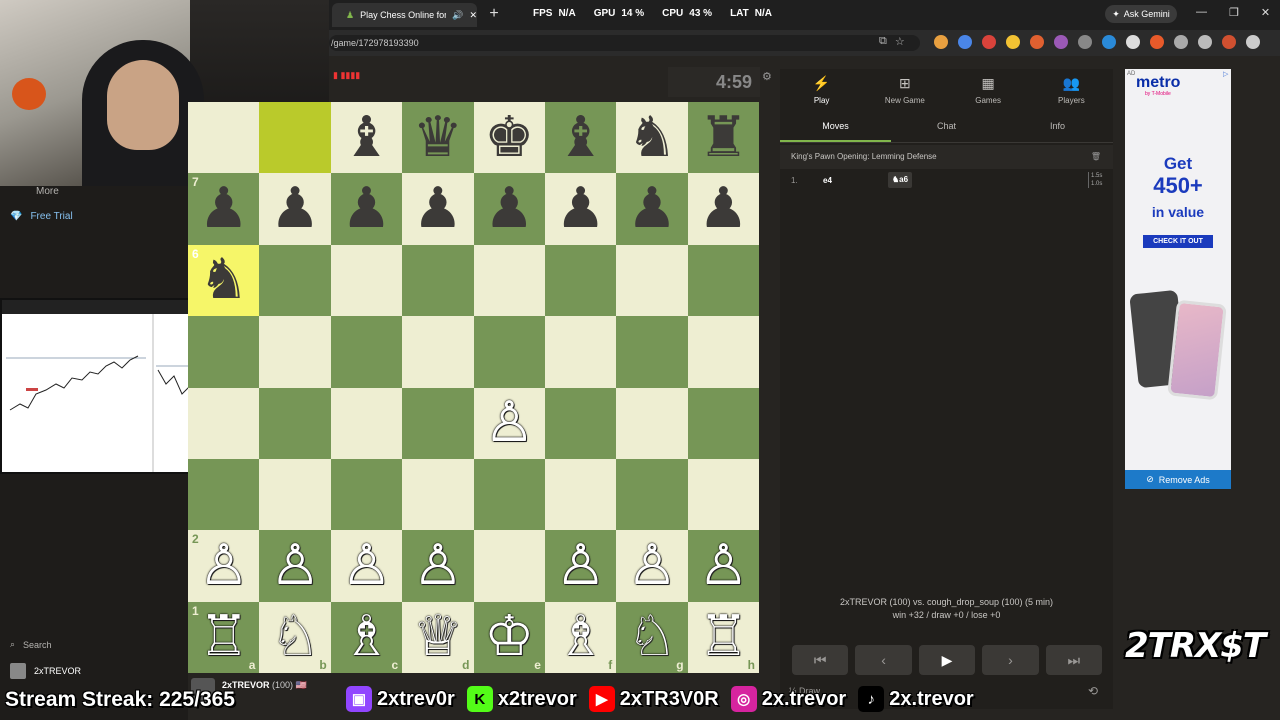 This screenshot has width=1280, height=720. I want to click on board-square: 1 a ♖, so click(224, 637).